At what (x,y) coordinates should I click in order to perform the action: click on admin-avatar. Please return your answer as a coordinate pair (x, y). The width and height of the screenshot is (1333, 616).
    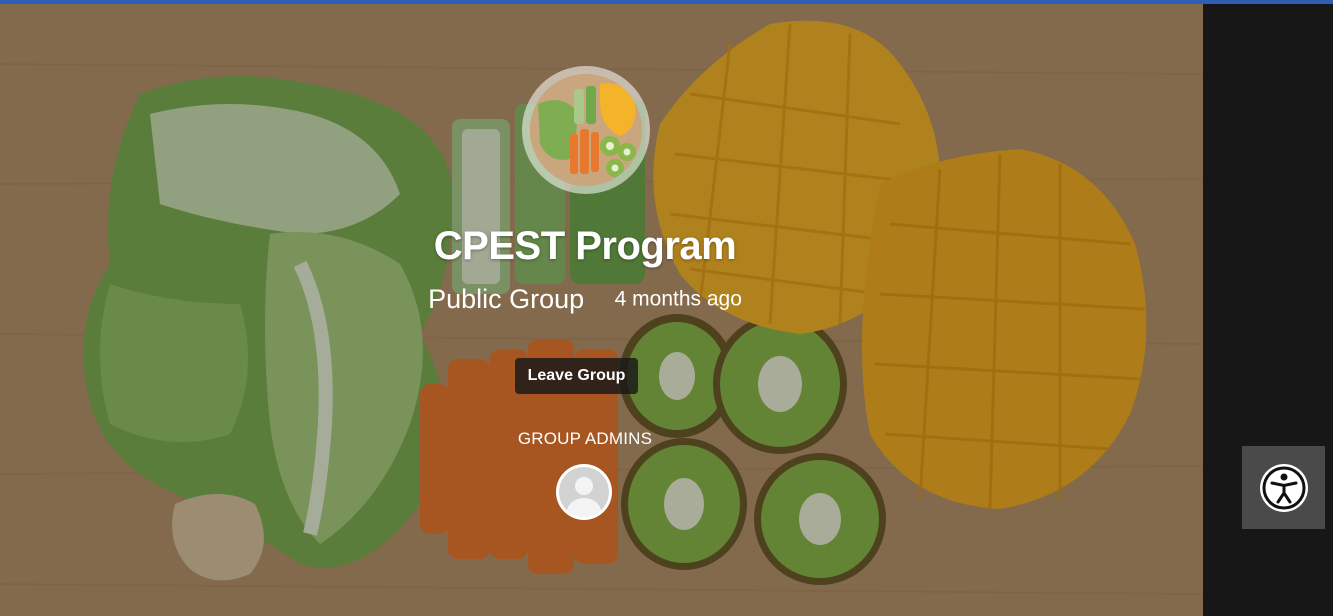
    Looking at the image, I should click on (584, 492).